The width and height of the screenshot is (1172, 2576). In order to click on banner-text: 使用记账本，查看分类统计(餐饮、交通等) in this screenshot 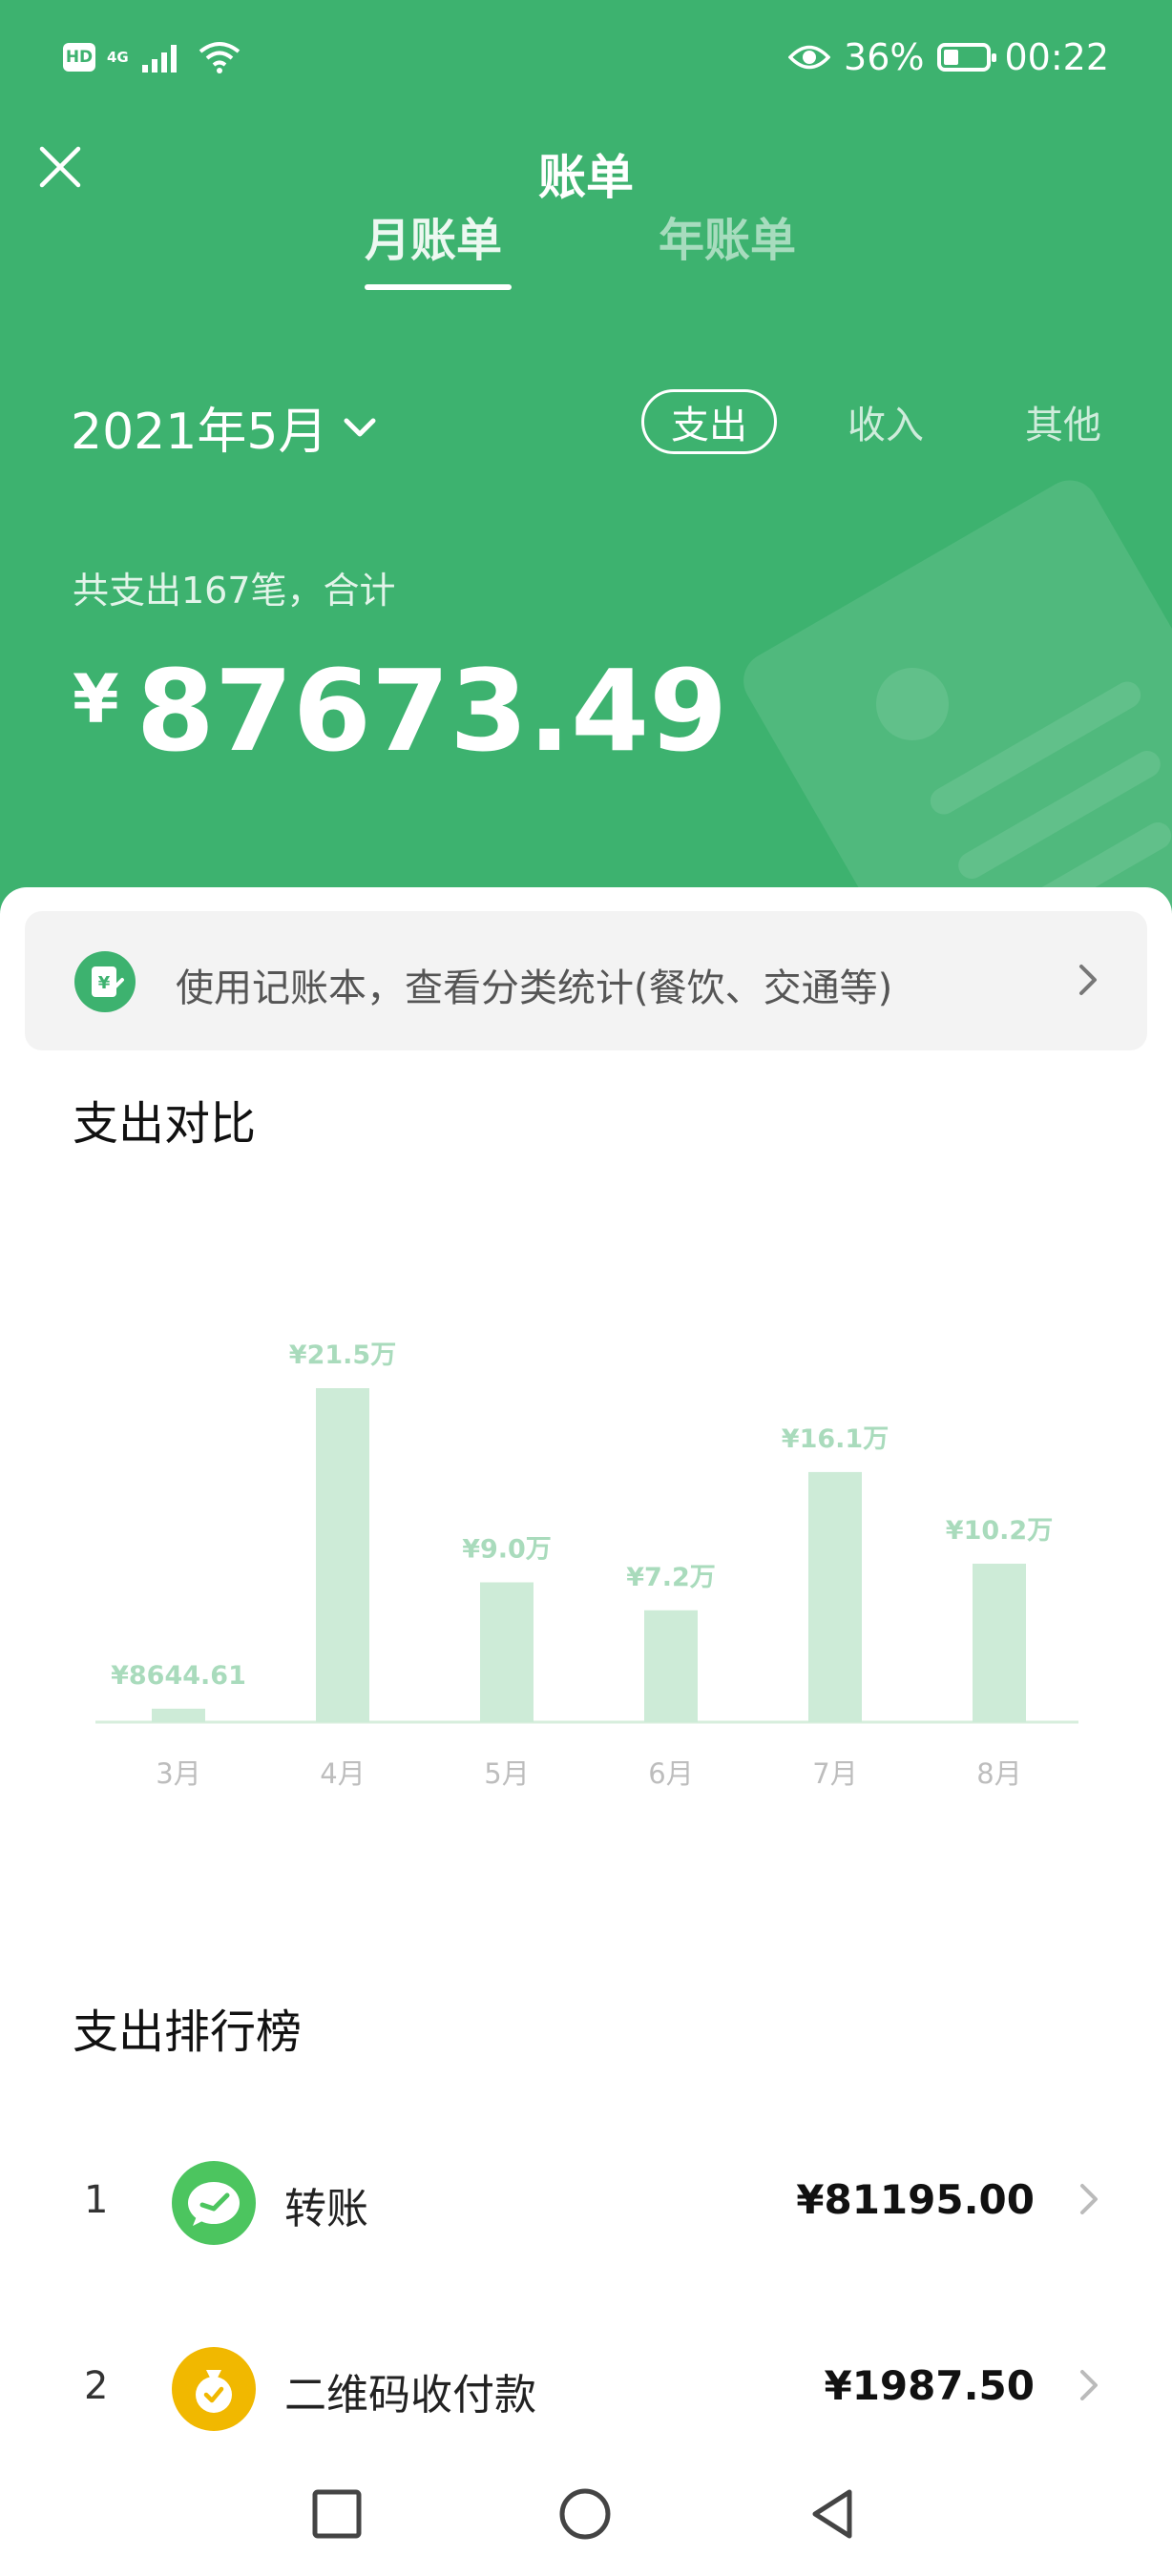, I will do `click(534, 988)`.